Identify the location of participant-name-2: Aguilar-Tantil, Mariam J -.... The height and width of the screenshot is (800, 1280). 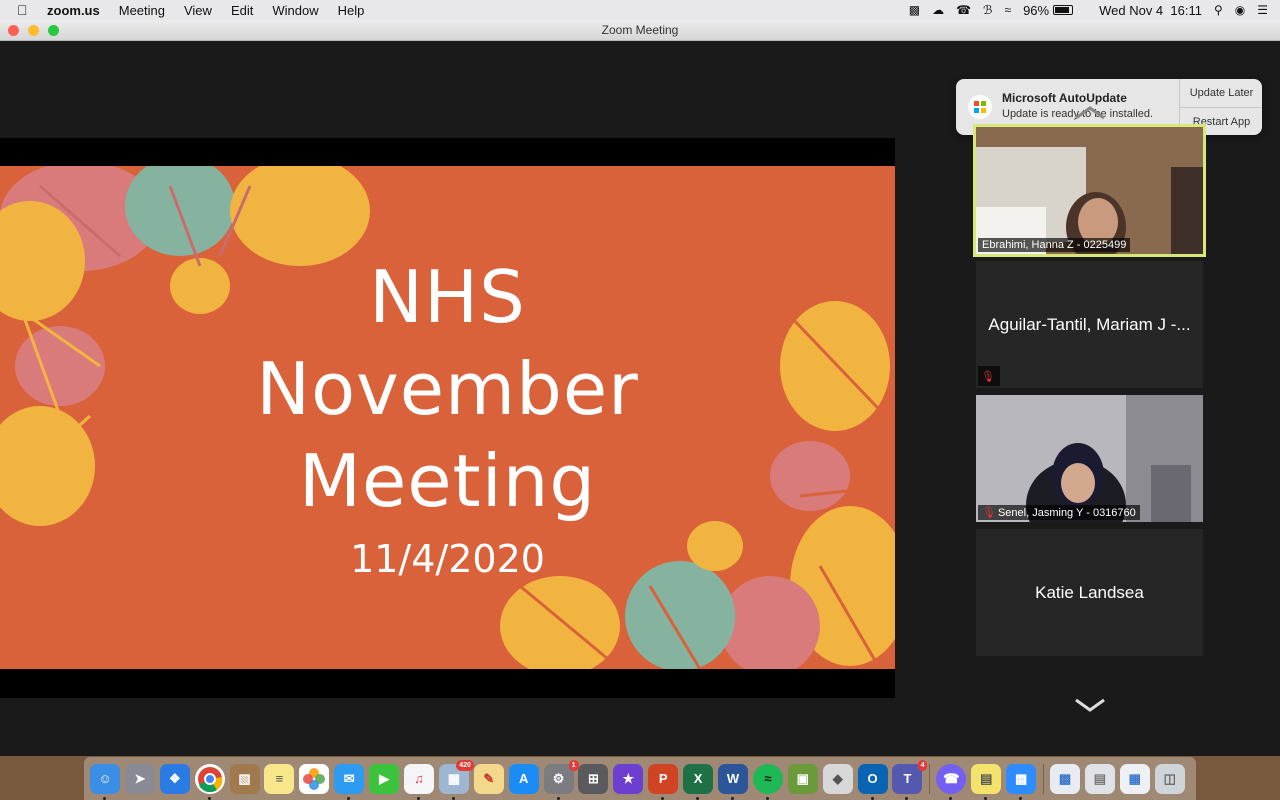
(1089, 324).